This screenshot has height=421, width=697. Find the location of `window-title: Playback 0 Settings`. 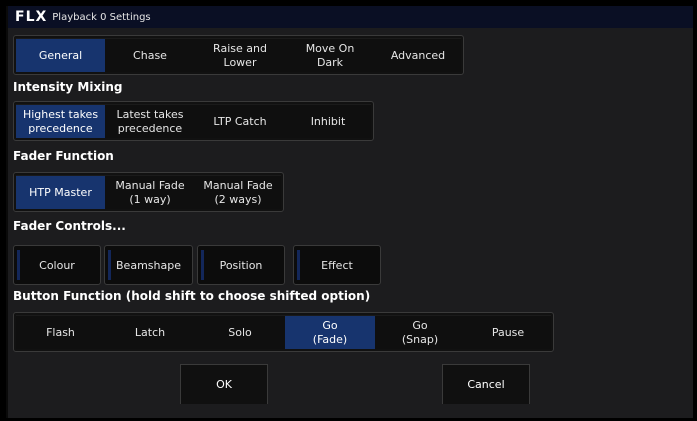

window-title: Playback 0 Settings is located at coordinates (101, 17).